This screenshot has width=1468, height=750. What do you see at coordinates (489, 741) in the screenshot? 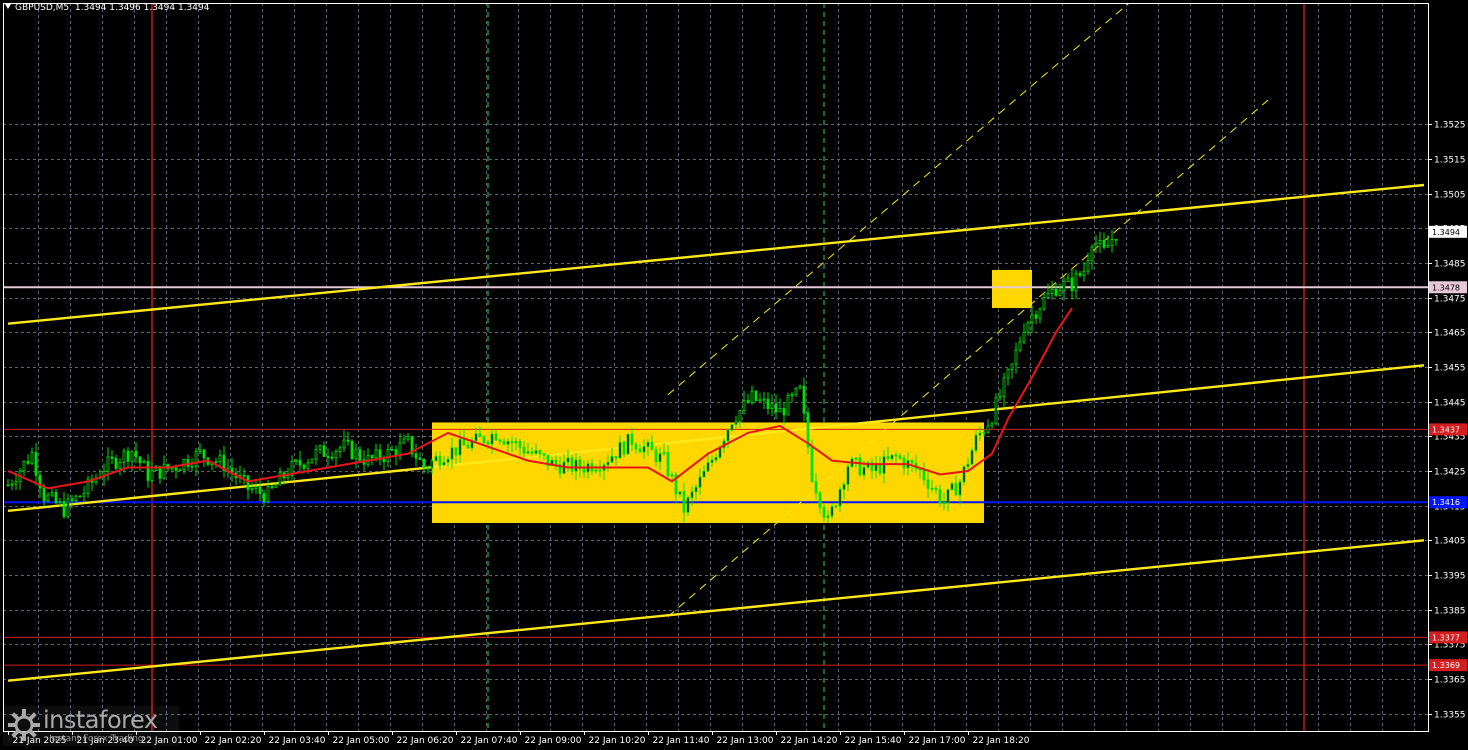
I see `time-tick-label: 22 Jan 07:40` at bounding box center [489, 741].